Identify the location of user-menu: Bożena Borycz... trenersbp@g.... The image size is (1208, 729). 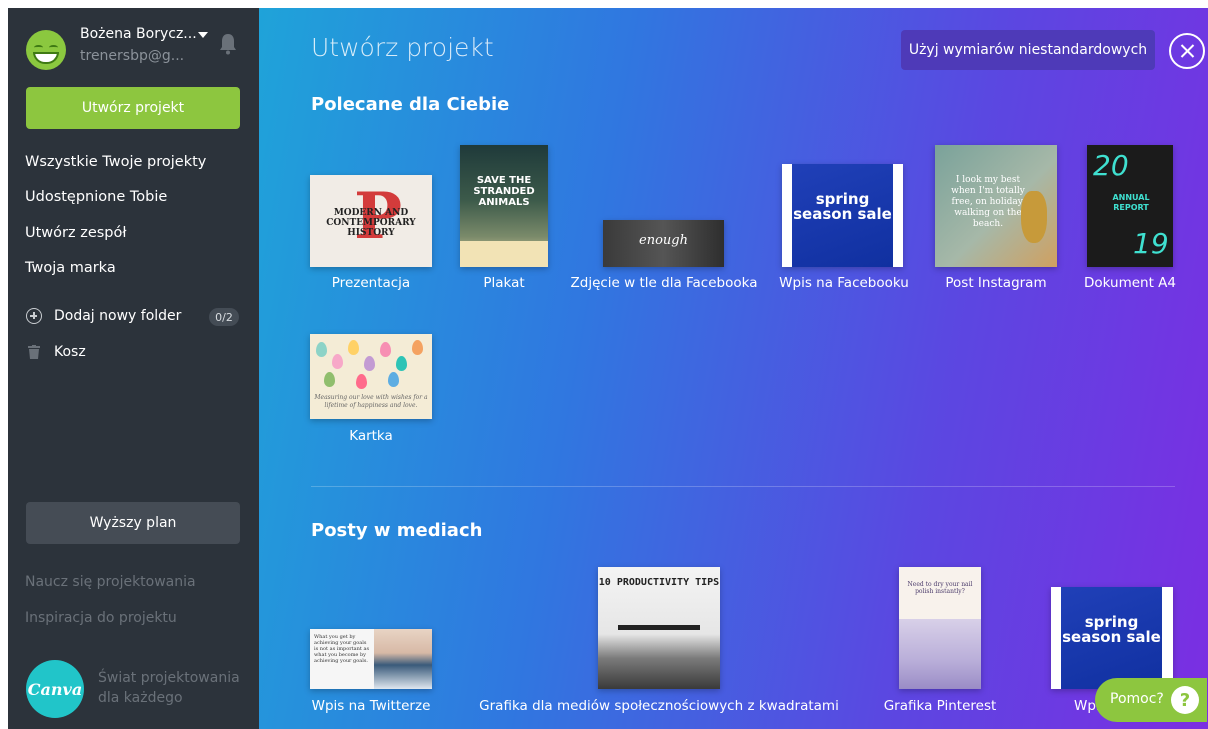
(134, 45).